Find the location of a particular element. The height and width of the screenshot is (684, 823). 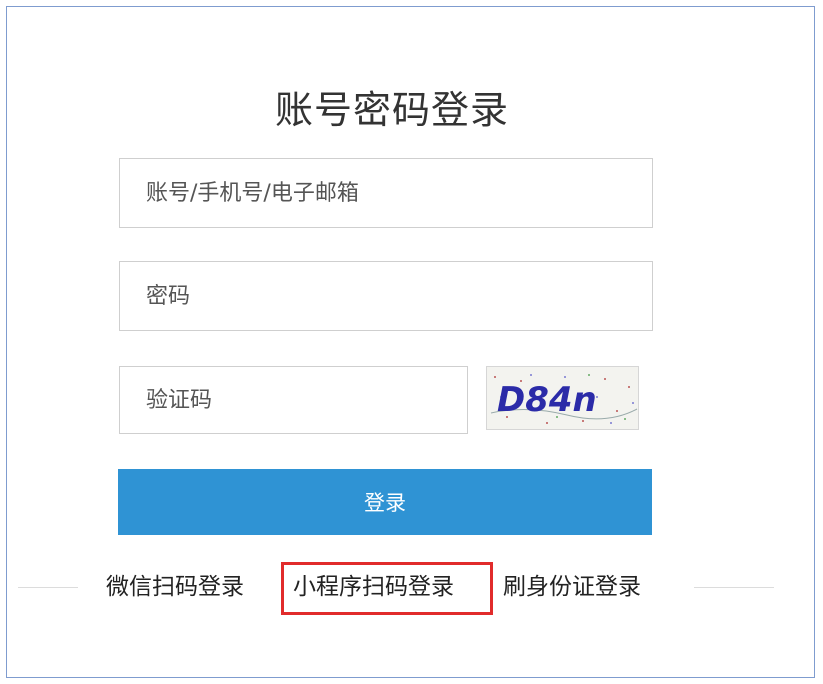

captcha-image: D84n is located at coordinates (562, 398).